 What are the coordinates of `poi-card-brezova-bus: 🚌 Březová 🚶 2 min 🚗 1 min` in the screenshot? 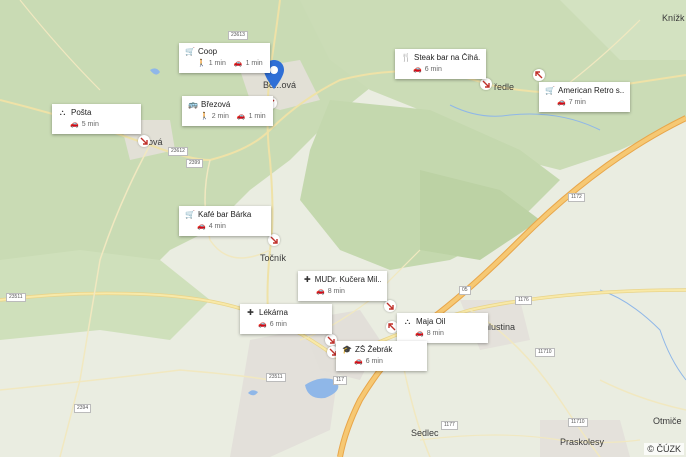 It's located at (227, 111).